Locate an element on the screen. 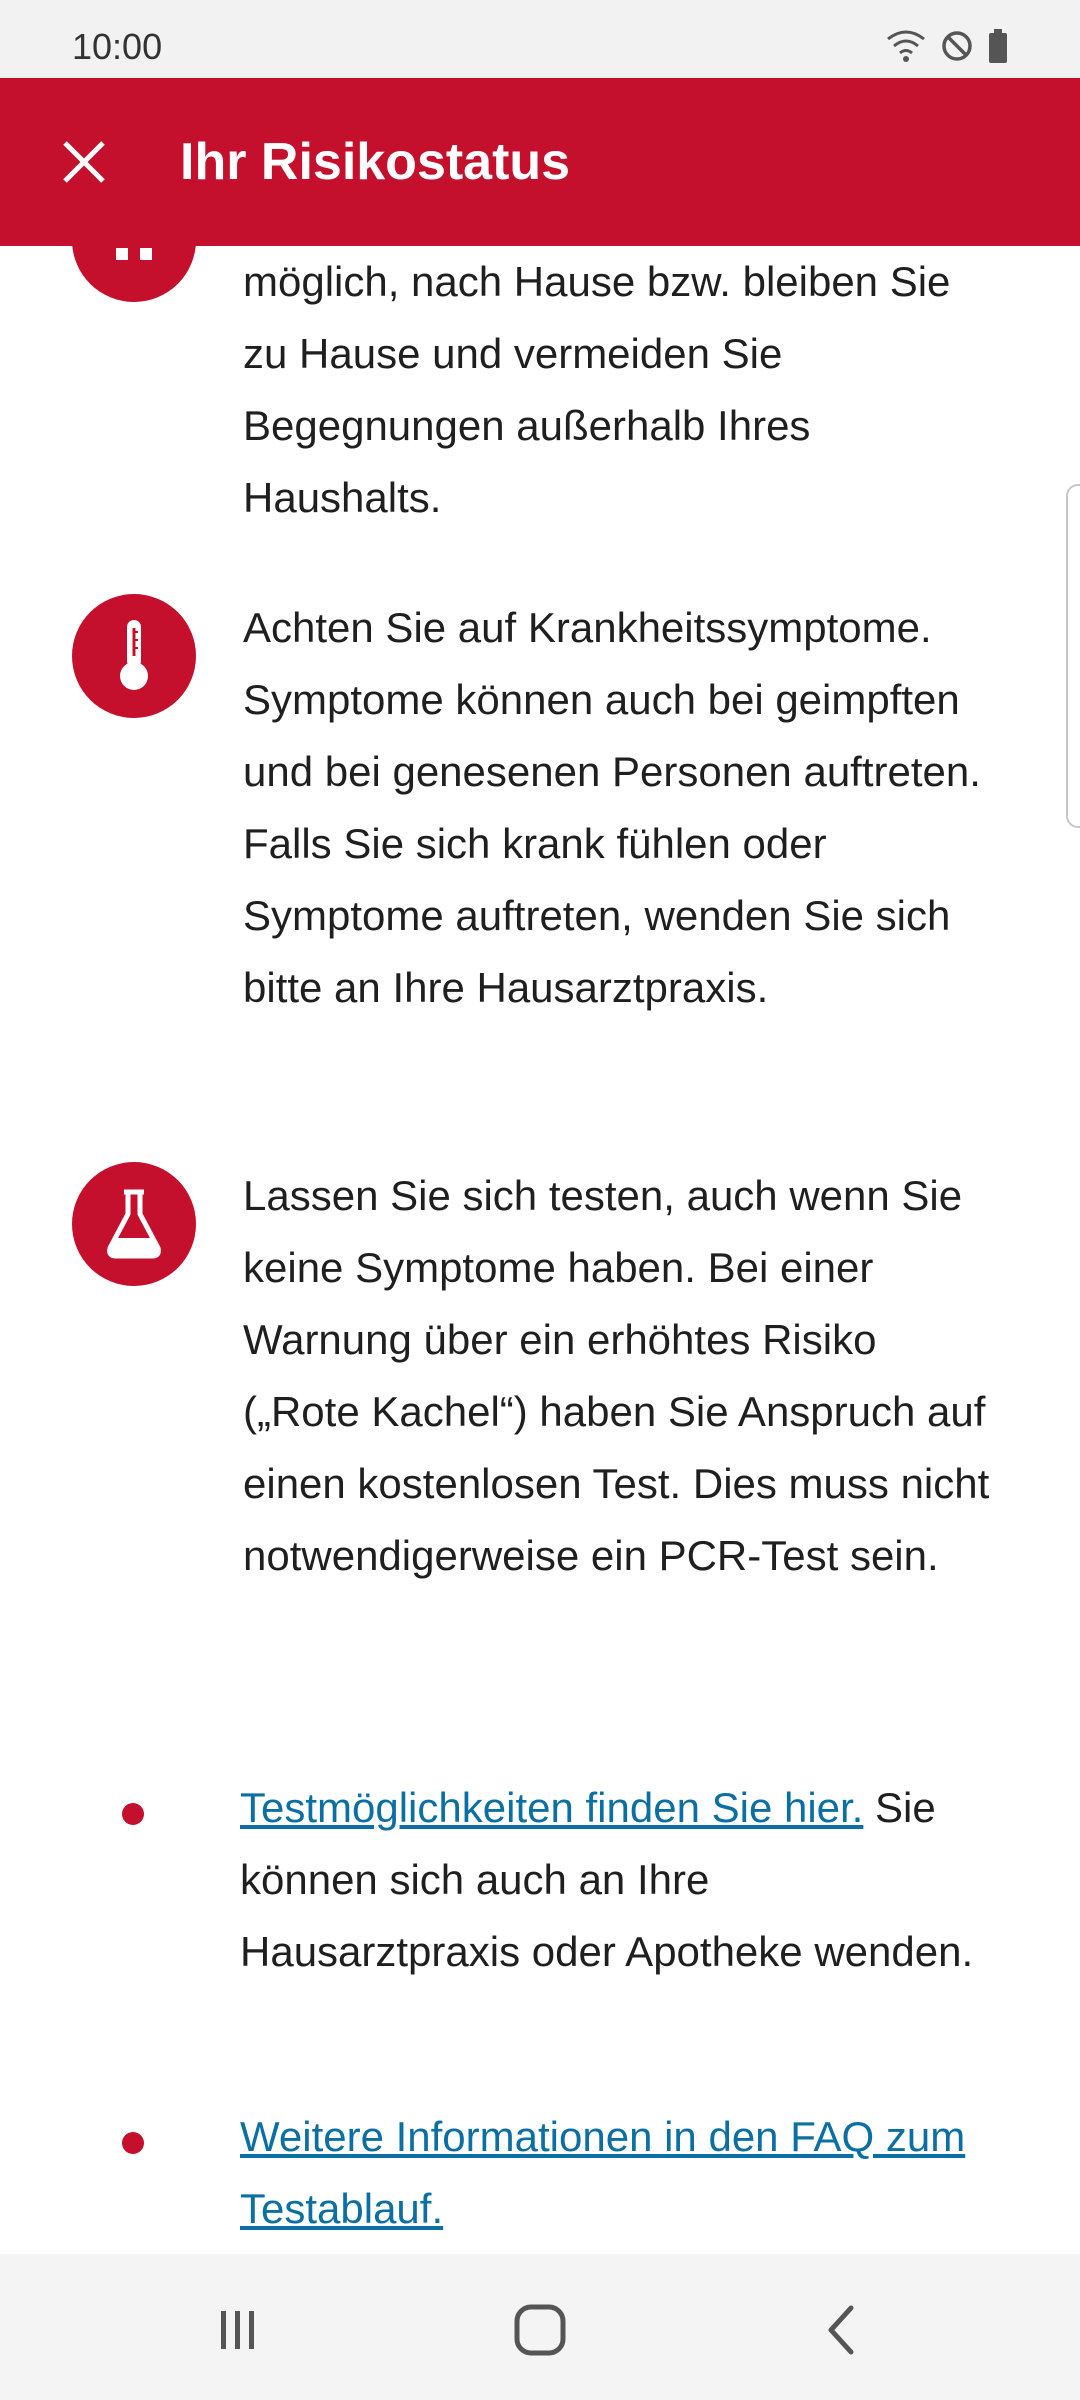  close-button is located at coordinates (84, 162).